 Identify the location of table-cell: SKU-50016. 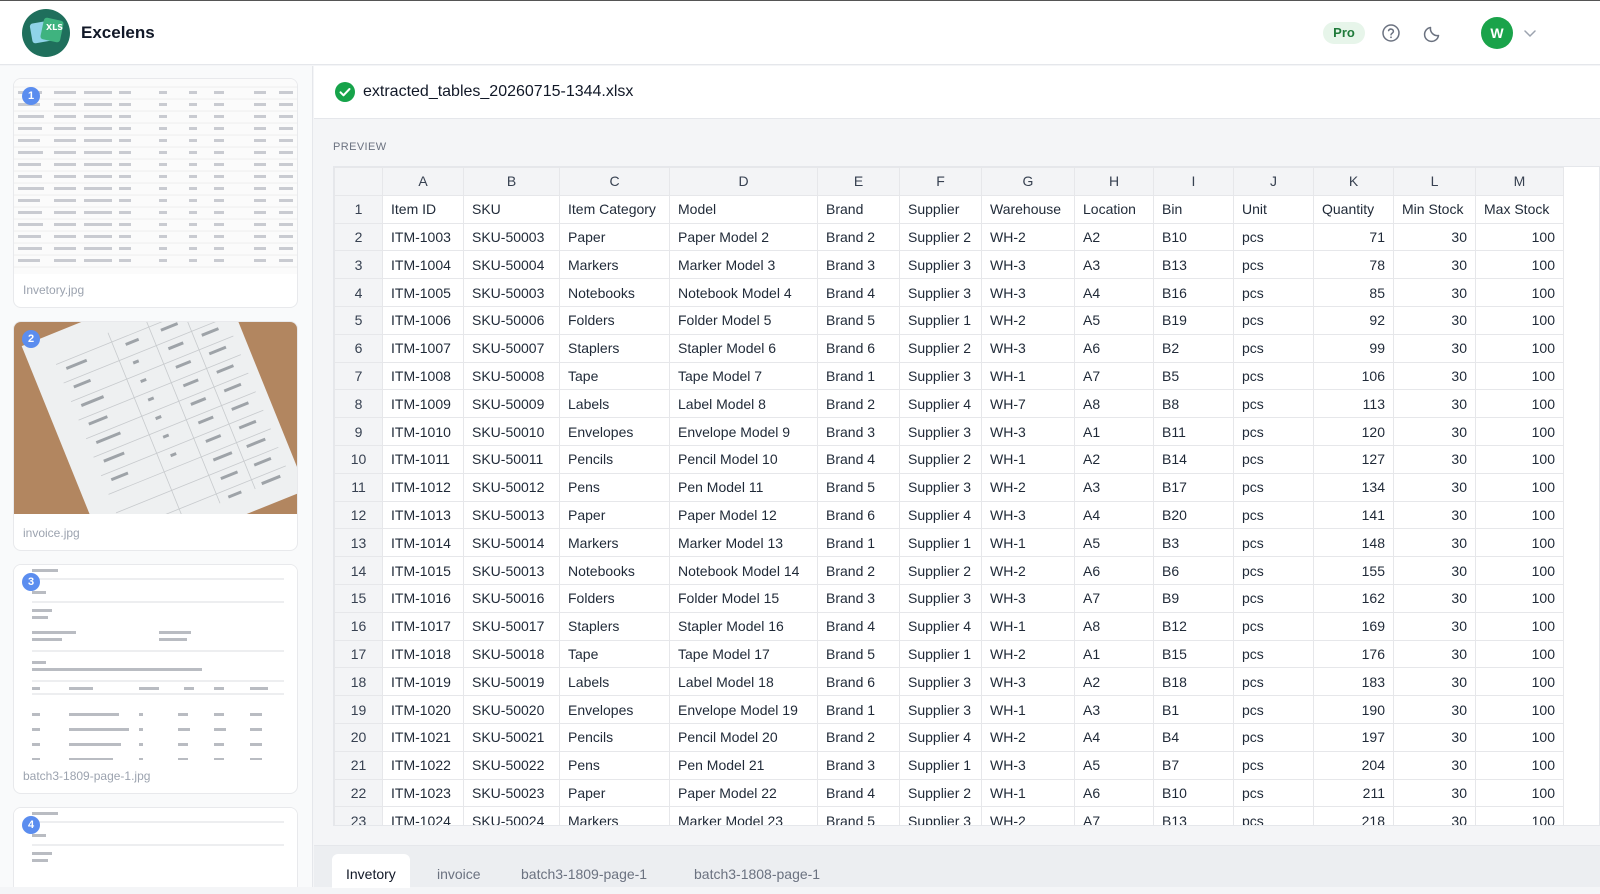
(511, 598).